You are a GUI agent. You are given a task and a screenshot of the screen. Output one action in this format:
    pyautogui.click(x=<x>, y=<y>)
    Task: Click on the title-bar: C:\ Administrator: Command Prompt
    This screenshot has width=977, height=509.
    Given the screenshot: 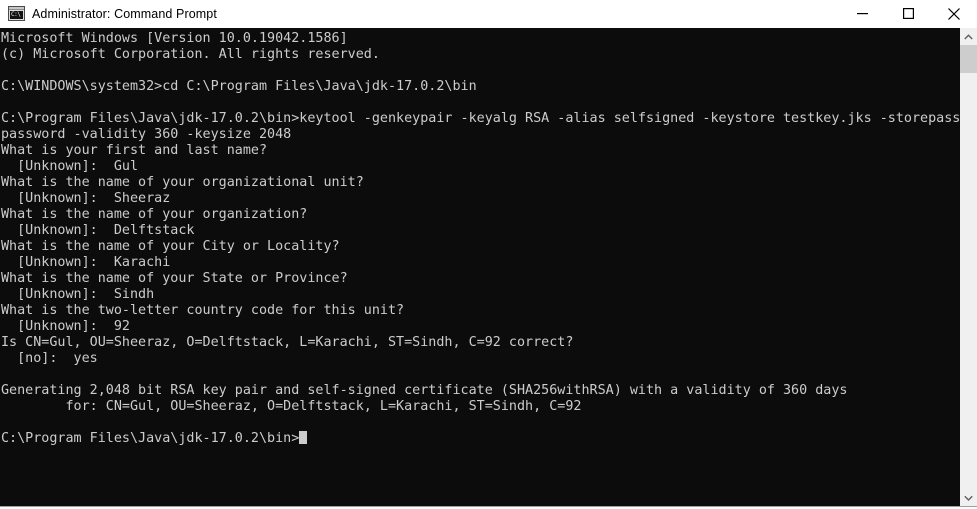 What is the action you would take?
    pyautogui.click(x=488, y=14)
    